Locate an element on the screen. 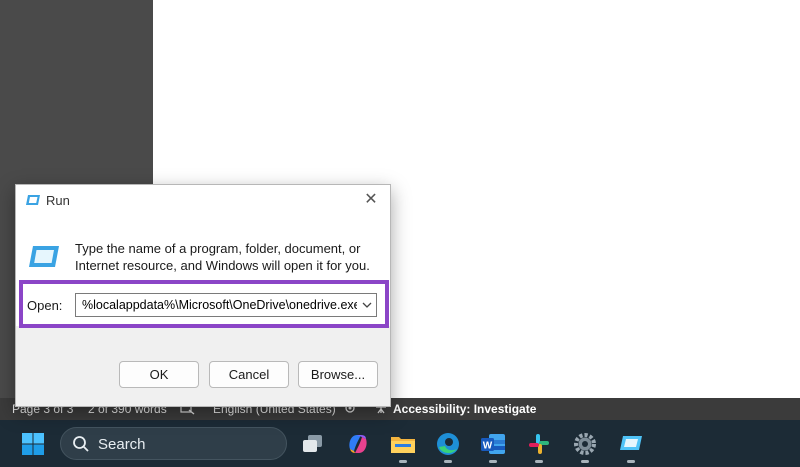 The width and height of the screenshot is (800, 467). settings-running-indicator is located at coordinates (585, 461).